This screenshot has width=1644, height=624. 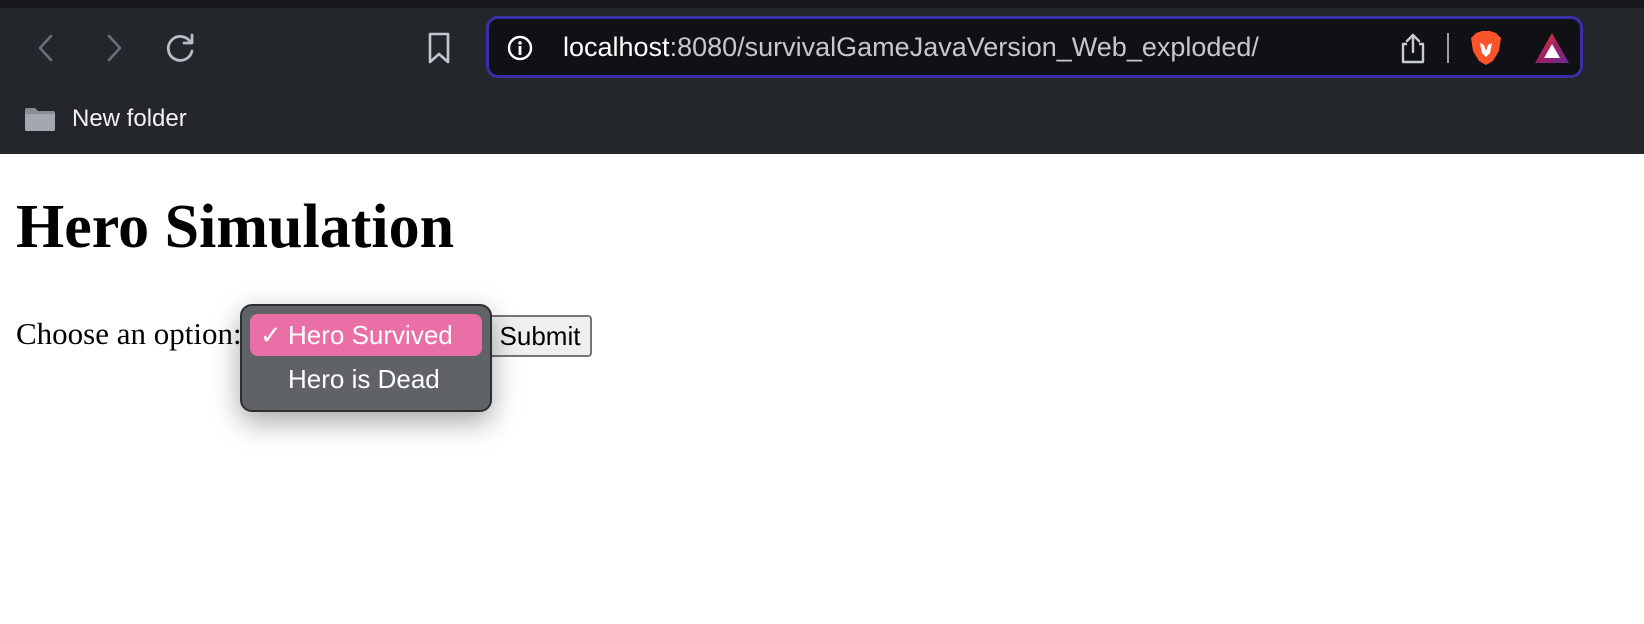 I want to click on bookmark-label: New folder, so click(x=129, y=118).